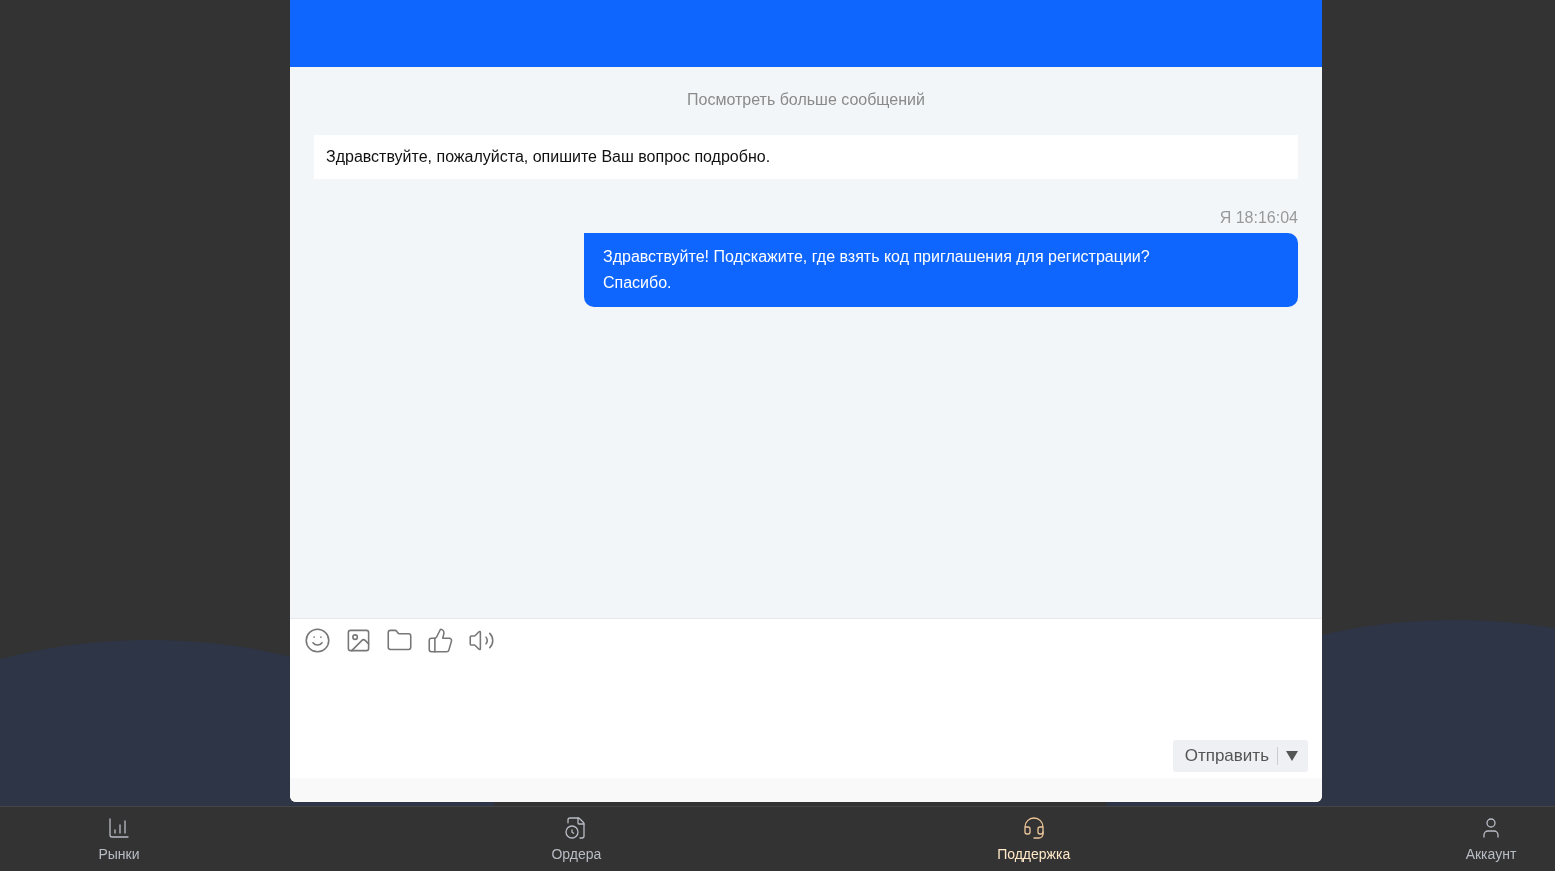 The width and height of the screenshot is (1555, 871). Describe the element at coordinates (119, 828) in the screenshot. I see `chart-icon` at that location.